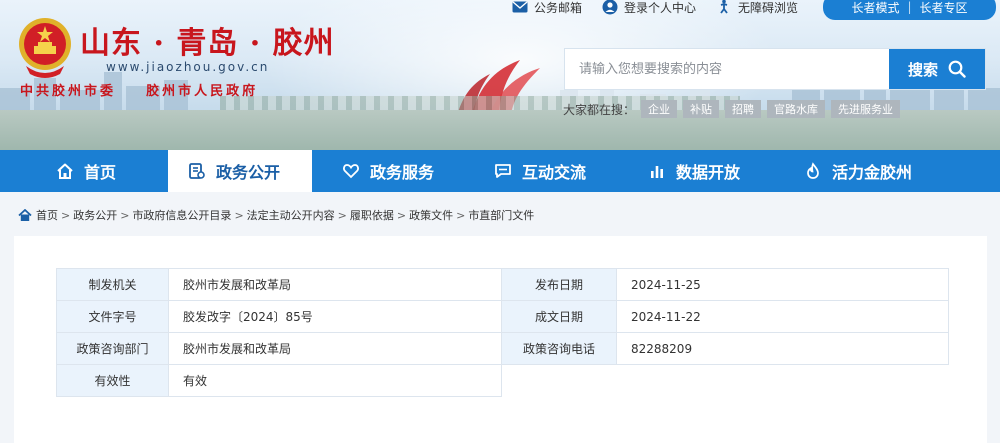 Image resolution: width=1000 pixels, height=443 pixels. Describe the element at coordinates (922, 69) in the screenshot. I see `search-button-label: 搜索` at that location.